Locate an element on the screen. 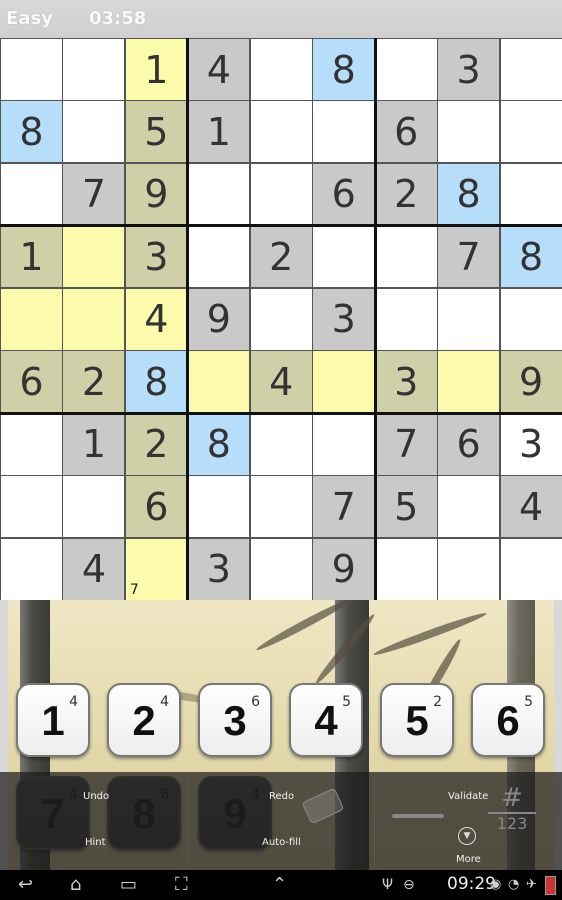  cell-r5-c2 is located at coordinates (94, 319).